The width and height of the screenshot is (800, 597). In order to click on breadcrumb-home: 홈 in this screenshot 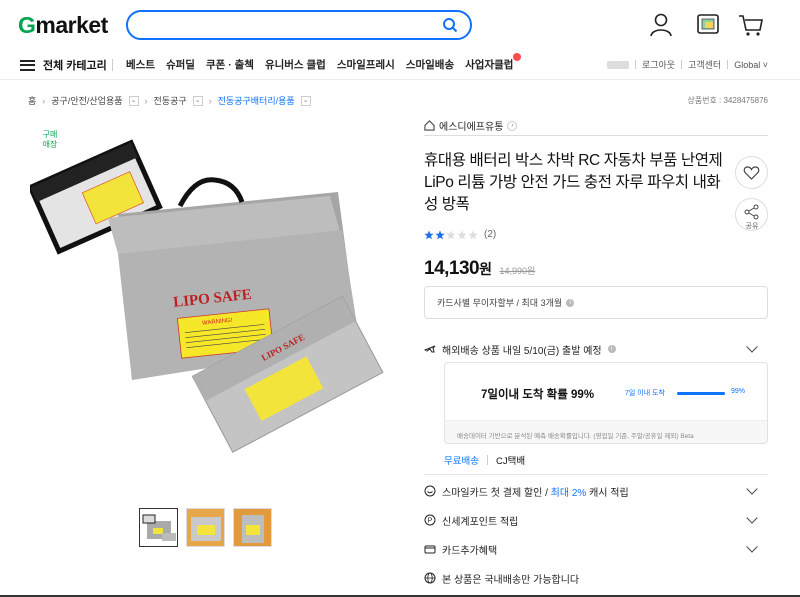, I will do `click(32, 100)`.